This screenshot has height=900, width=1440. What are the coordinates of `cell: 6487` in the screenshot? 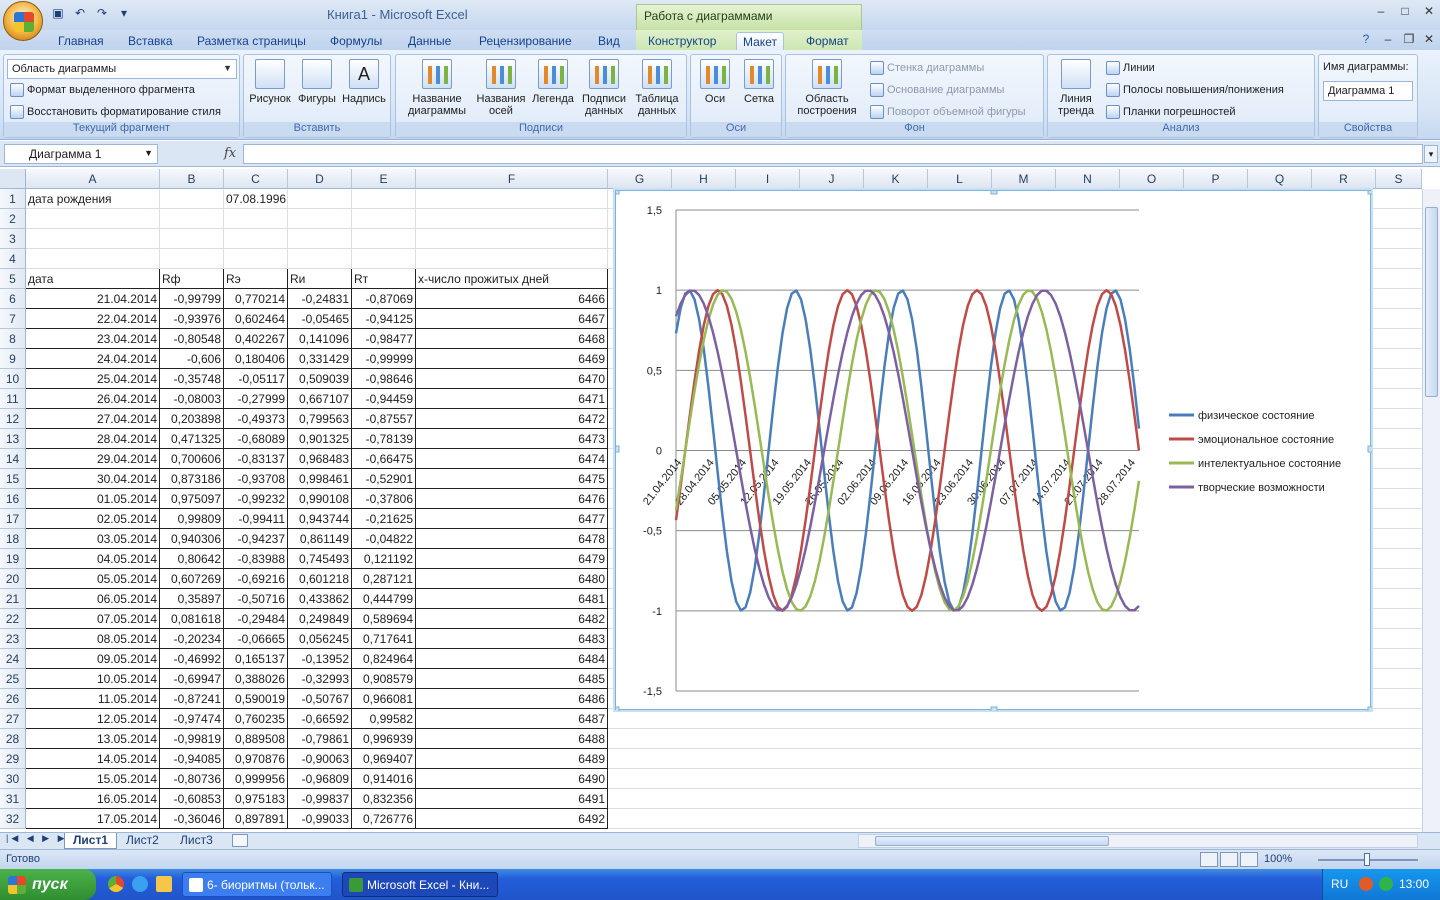 It's located at (512, 719).